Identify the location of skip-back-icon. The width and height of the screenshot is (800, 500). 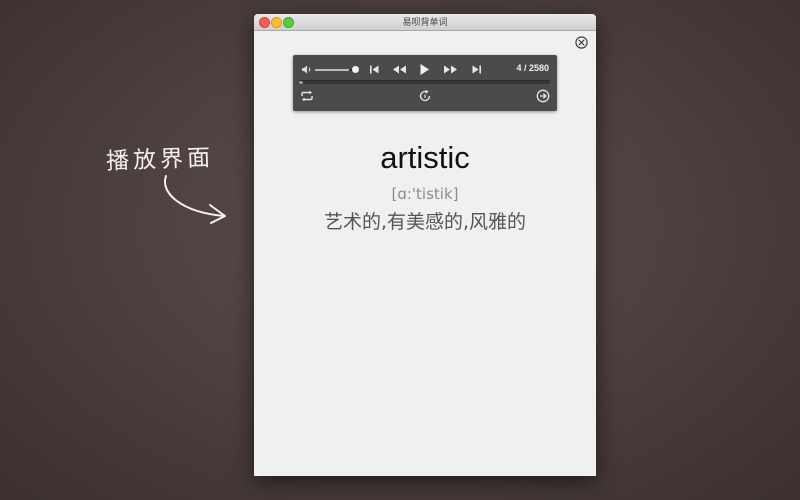
(374, 69).